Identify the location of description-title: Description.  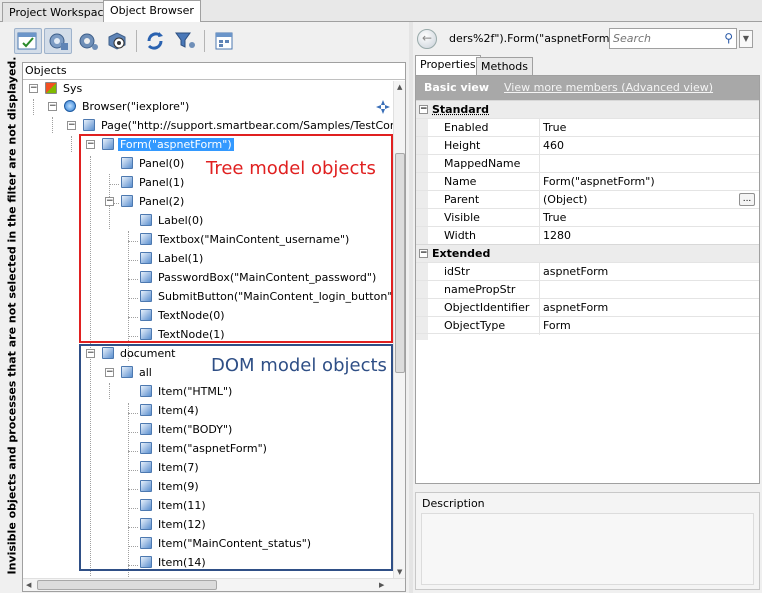
(453, 503).